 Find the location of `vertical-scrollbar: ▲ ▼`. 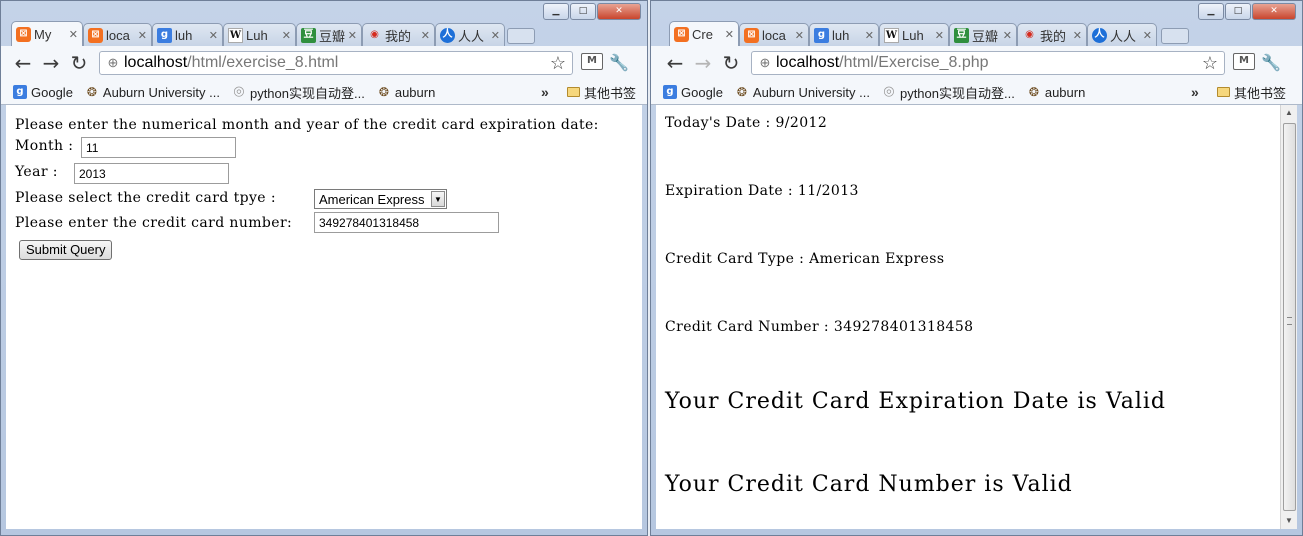

vertical-scrollbar: ▲ ▼ is located at coordinates (1288, 317).